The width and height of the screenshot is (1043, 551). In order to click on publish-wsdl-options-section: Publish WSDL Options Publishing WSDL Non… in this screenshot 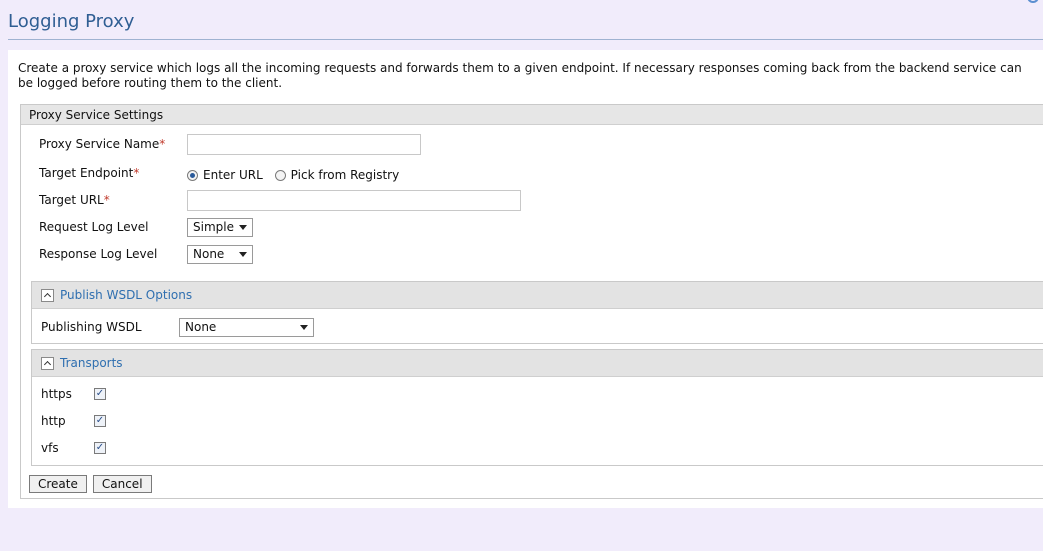, I will do `click(537, 312)`.